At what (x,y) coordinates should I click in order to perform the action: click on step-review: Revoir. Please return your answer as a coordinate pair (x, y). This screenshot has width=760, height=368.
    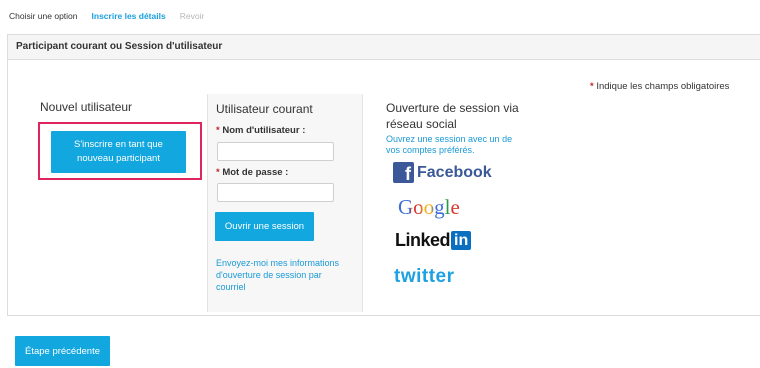
    Looking at the image, I should click on (192, 16).